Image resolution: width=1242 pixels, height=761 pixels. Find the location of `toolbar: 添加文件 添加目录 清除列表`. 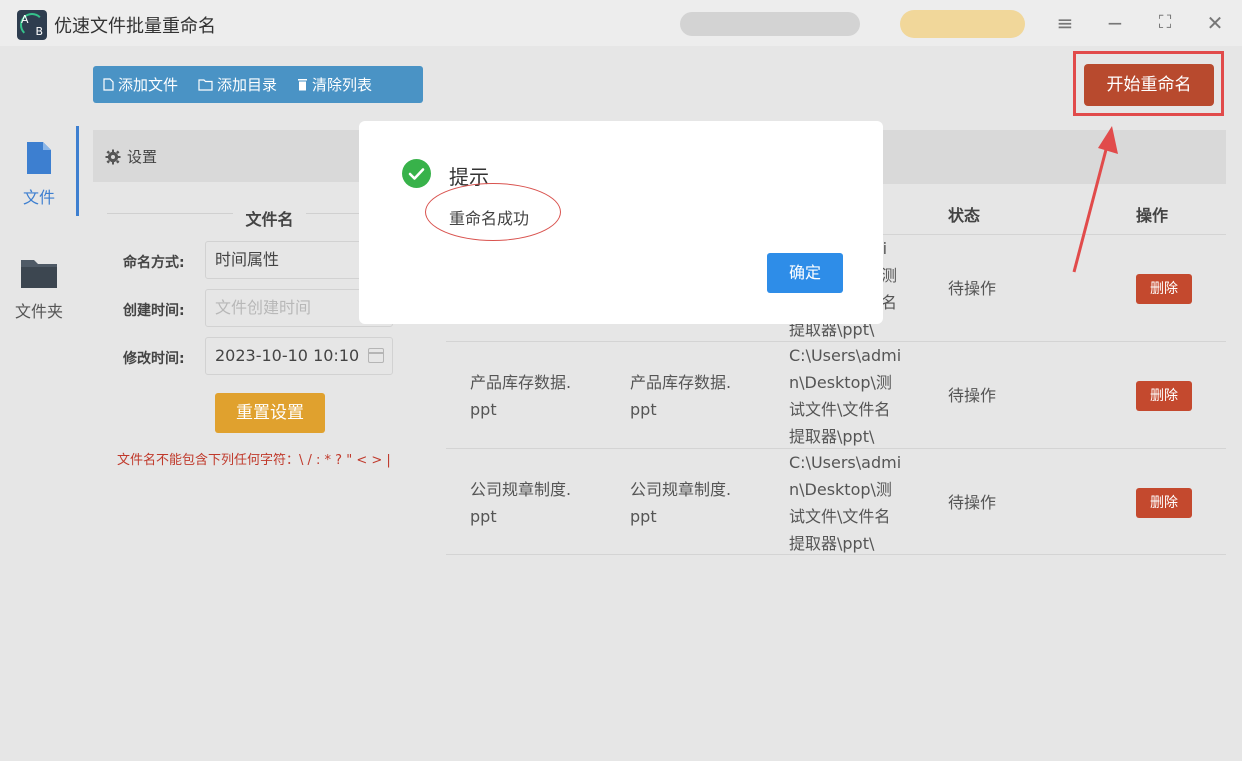

toolbar: 添加文件 添加目录 清除列表 is located at coordinates (258, 84).